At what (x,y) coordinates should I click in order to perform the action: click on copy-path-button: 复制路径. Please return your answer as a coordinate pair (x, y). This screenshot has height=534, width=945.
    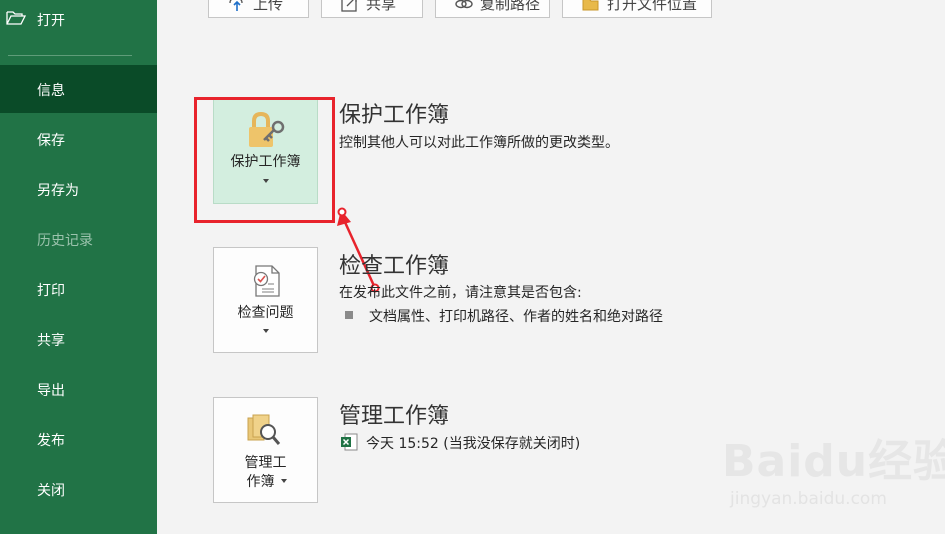
    Looking at the image, I should click on (492, 9).